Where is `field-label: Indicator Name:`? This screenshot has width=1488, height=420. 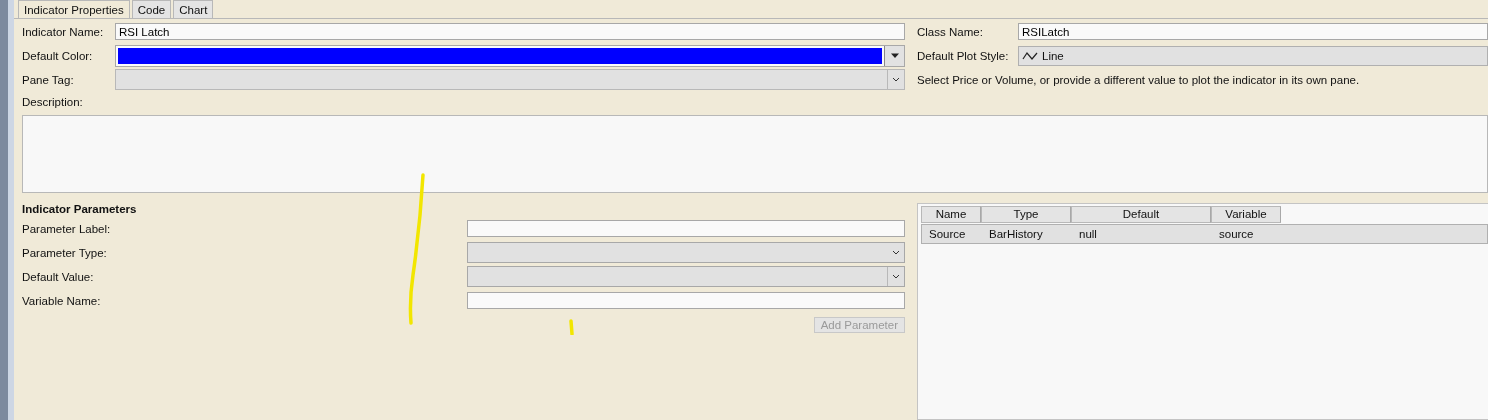
field-label: Indicator Name: is located at coordinates (63, 31).